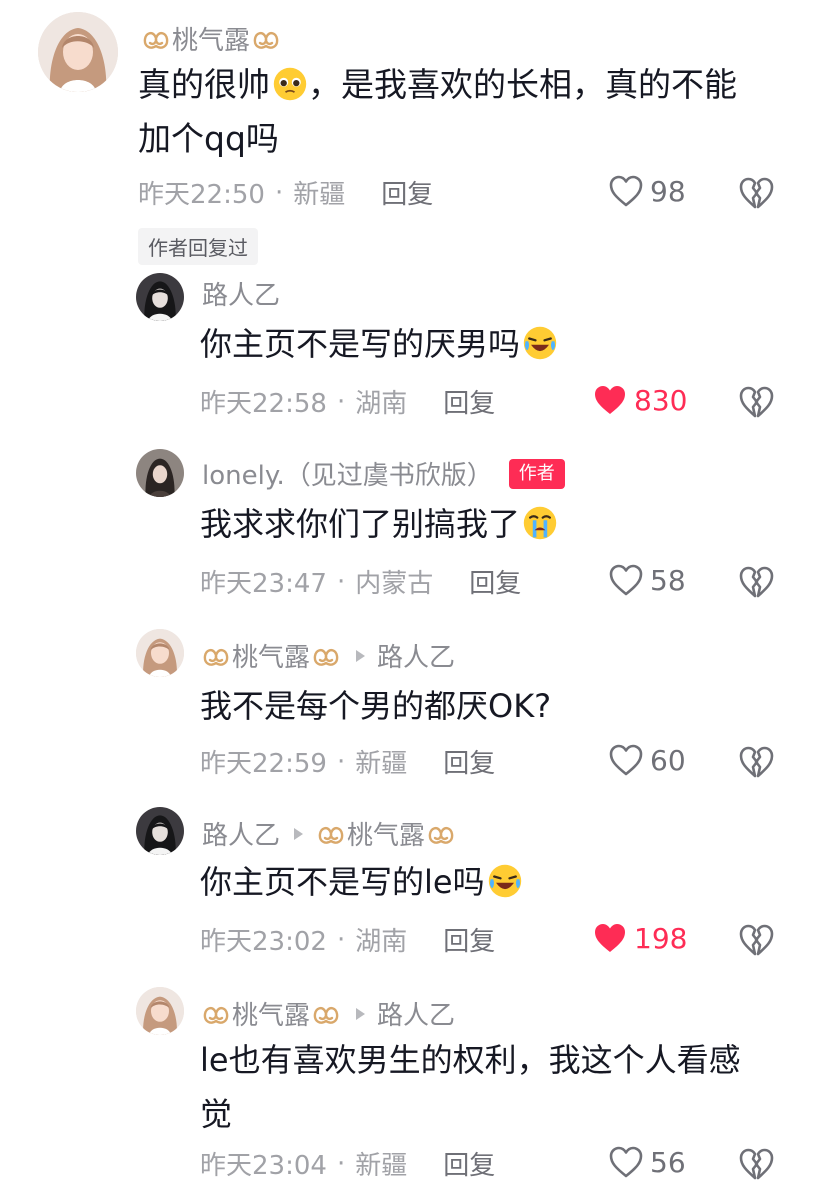 The image size is (816, 1200). I want to click on like-count: 58, so click(668, 580).